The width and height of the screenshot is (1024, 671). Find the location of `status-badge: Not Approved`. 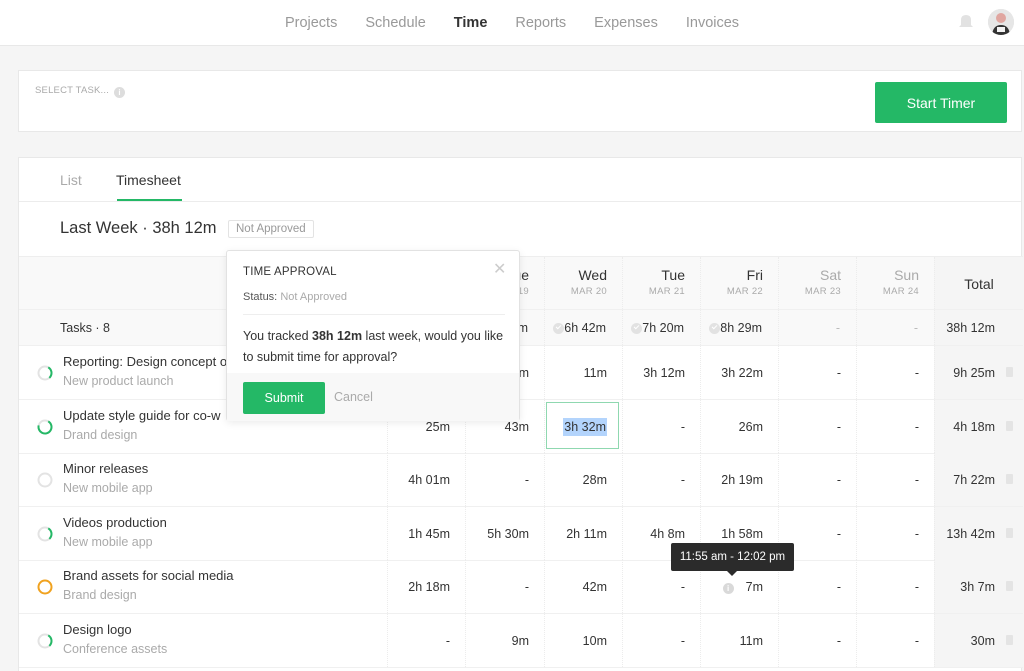

status-badge: Not Approved is located at coordinates (271, 229).